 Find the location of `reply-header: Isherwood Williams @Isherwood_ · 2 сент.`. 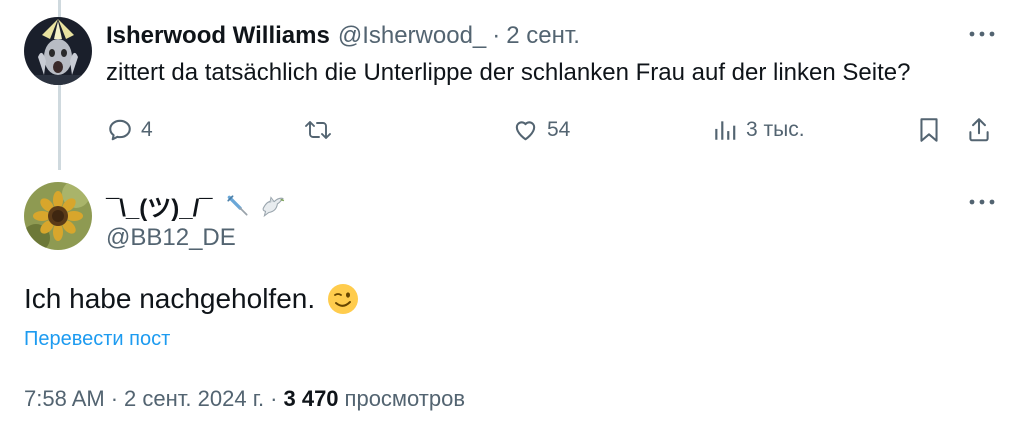

reply-header: Isherwood Williams @Isherwood_ · 2 сент. is located at coordinates (343, 36).